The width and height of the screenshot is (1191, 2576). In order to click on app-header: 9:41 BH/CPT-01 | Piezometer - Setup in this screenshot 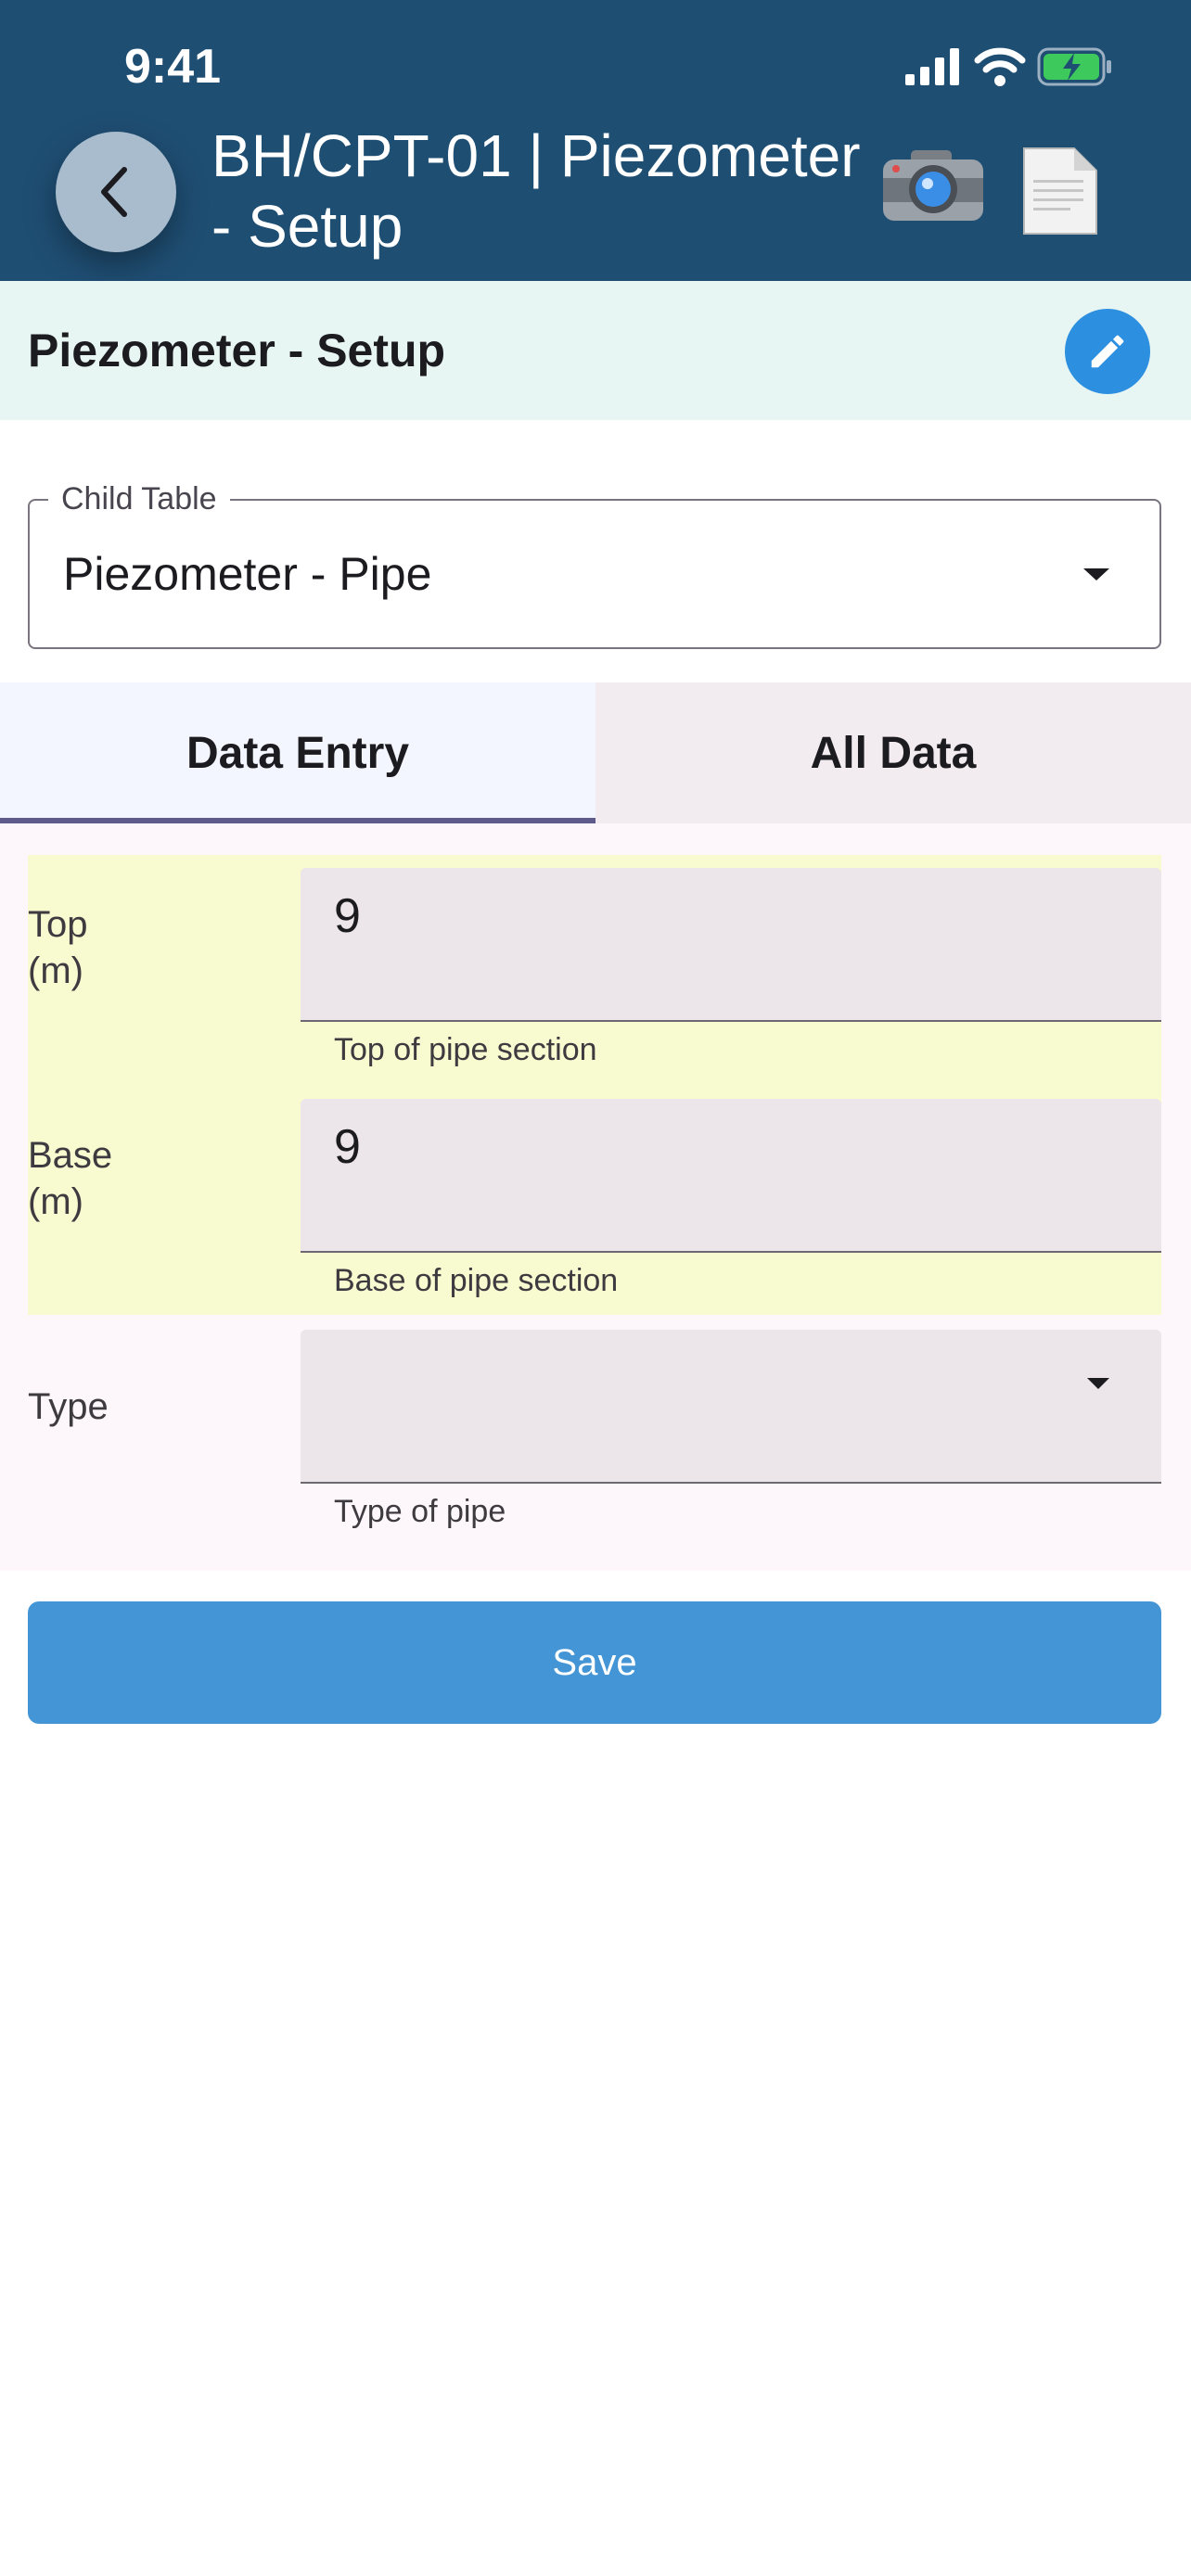, I will do `click(595, 140)`.